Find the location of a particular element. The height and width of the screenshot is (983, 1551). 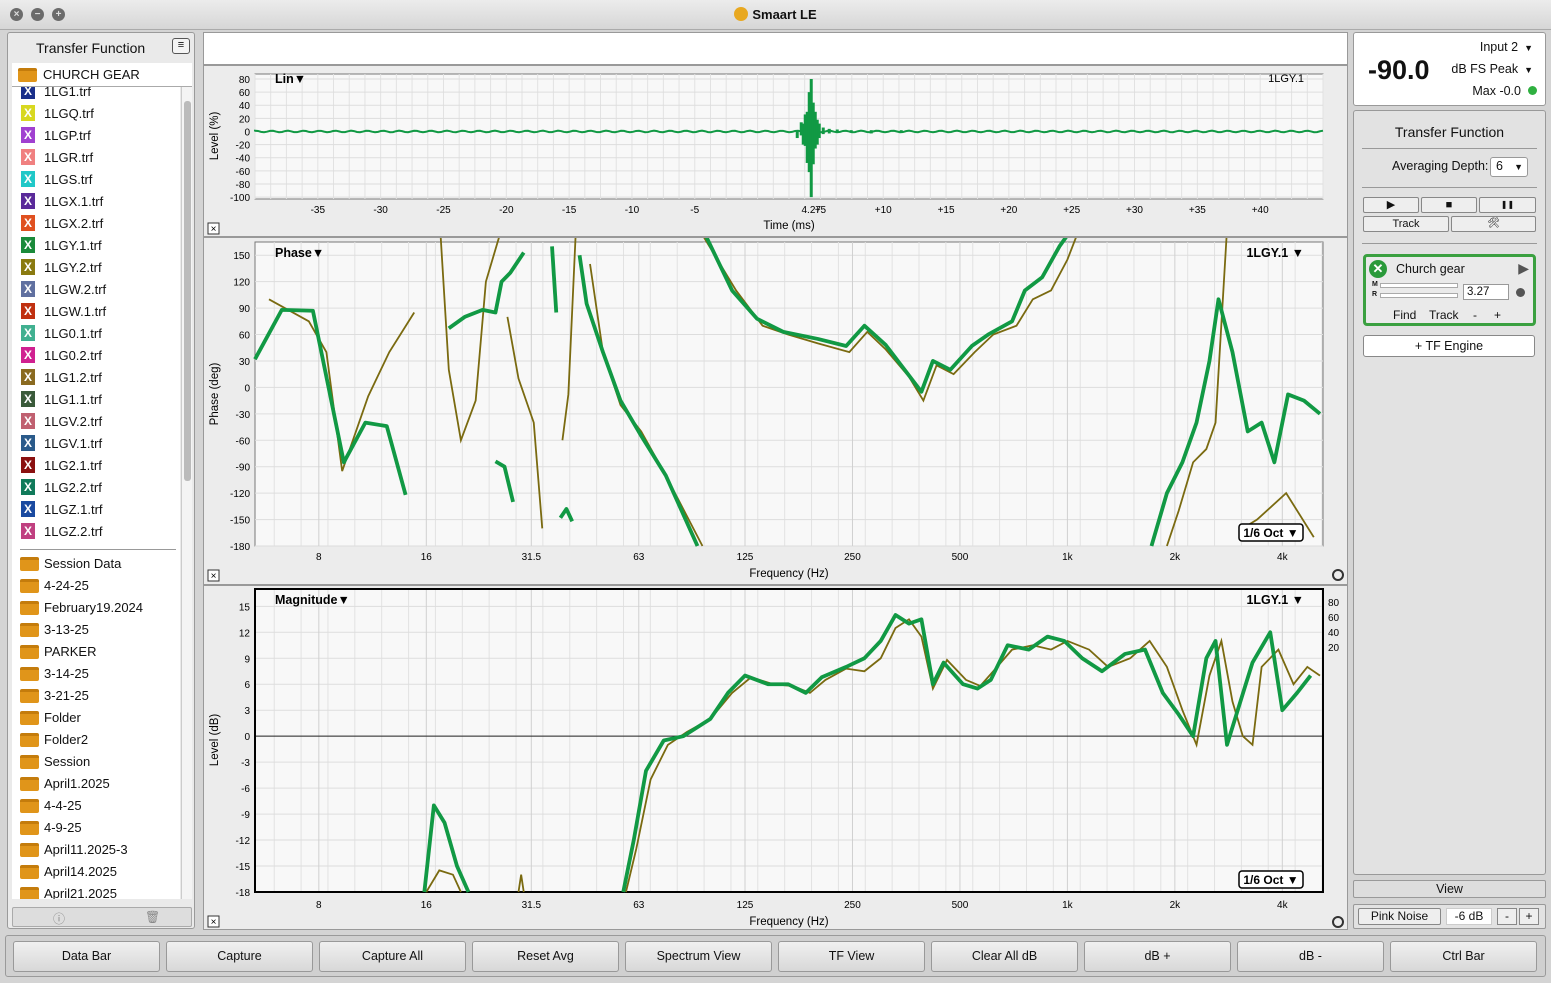

folder-item: 4-4-25 is located at coordinates (96, 806).